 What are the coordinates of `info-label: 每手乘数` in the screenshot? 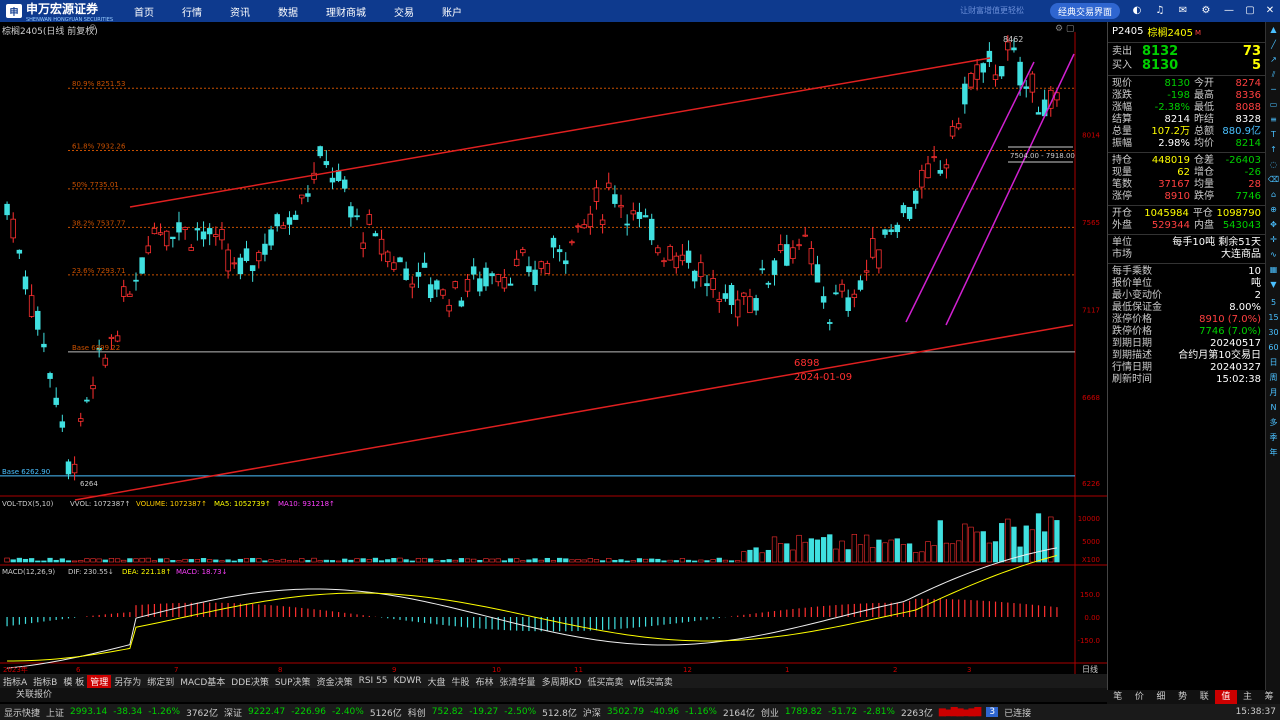 It's located at (1132, 271).